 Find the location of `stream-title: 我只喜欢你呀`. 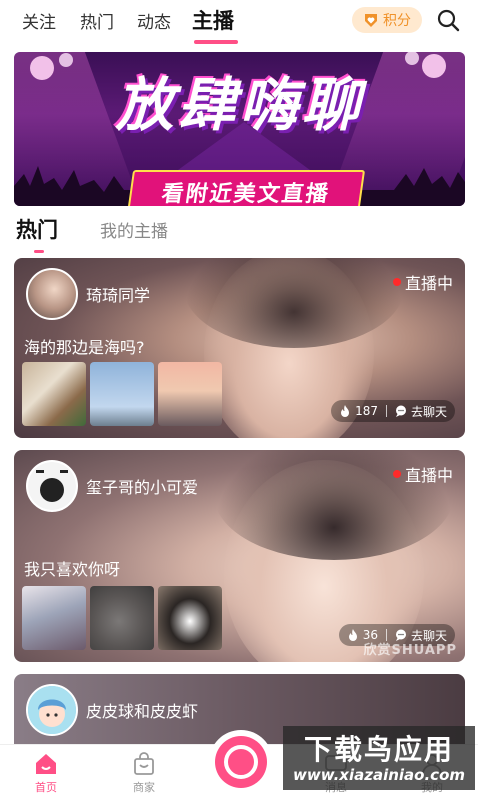

stream-title: 我只喜欢你呀 is located at coordinates (72, 569).